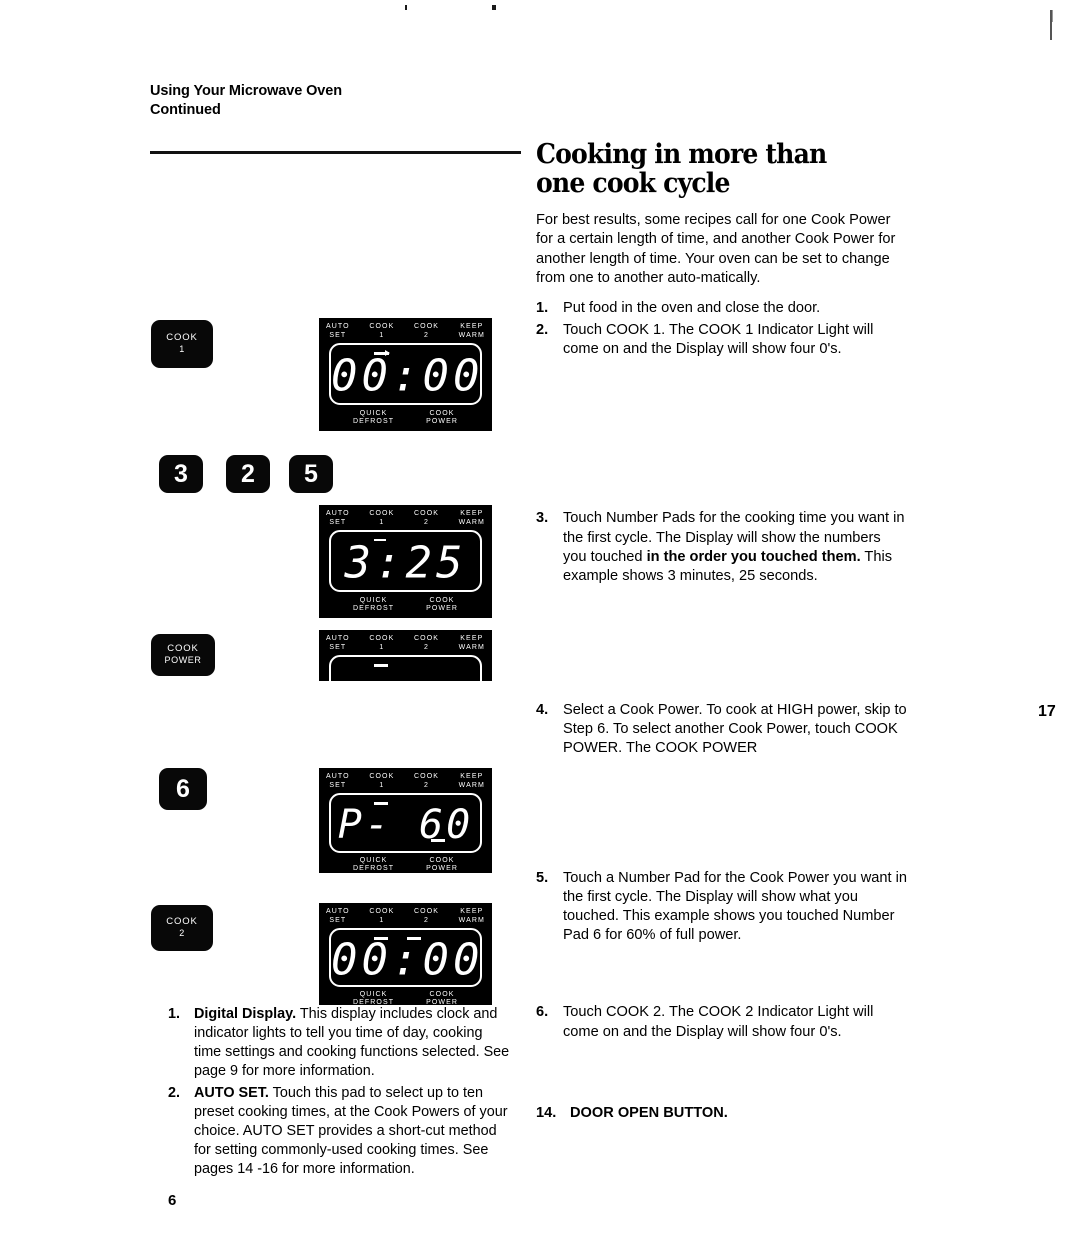  I want to click on item-number: 2., so click(174, 1092).